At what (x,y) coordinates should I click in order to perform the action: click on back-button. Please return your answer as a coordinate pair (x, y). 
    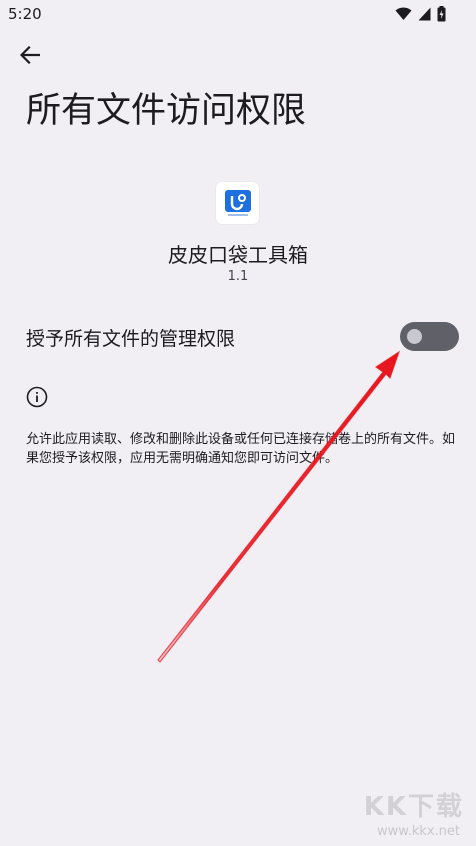
    Looking at the image, I should click on (30, 55).